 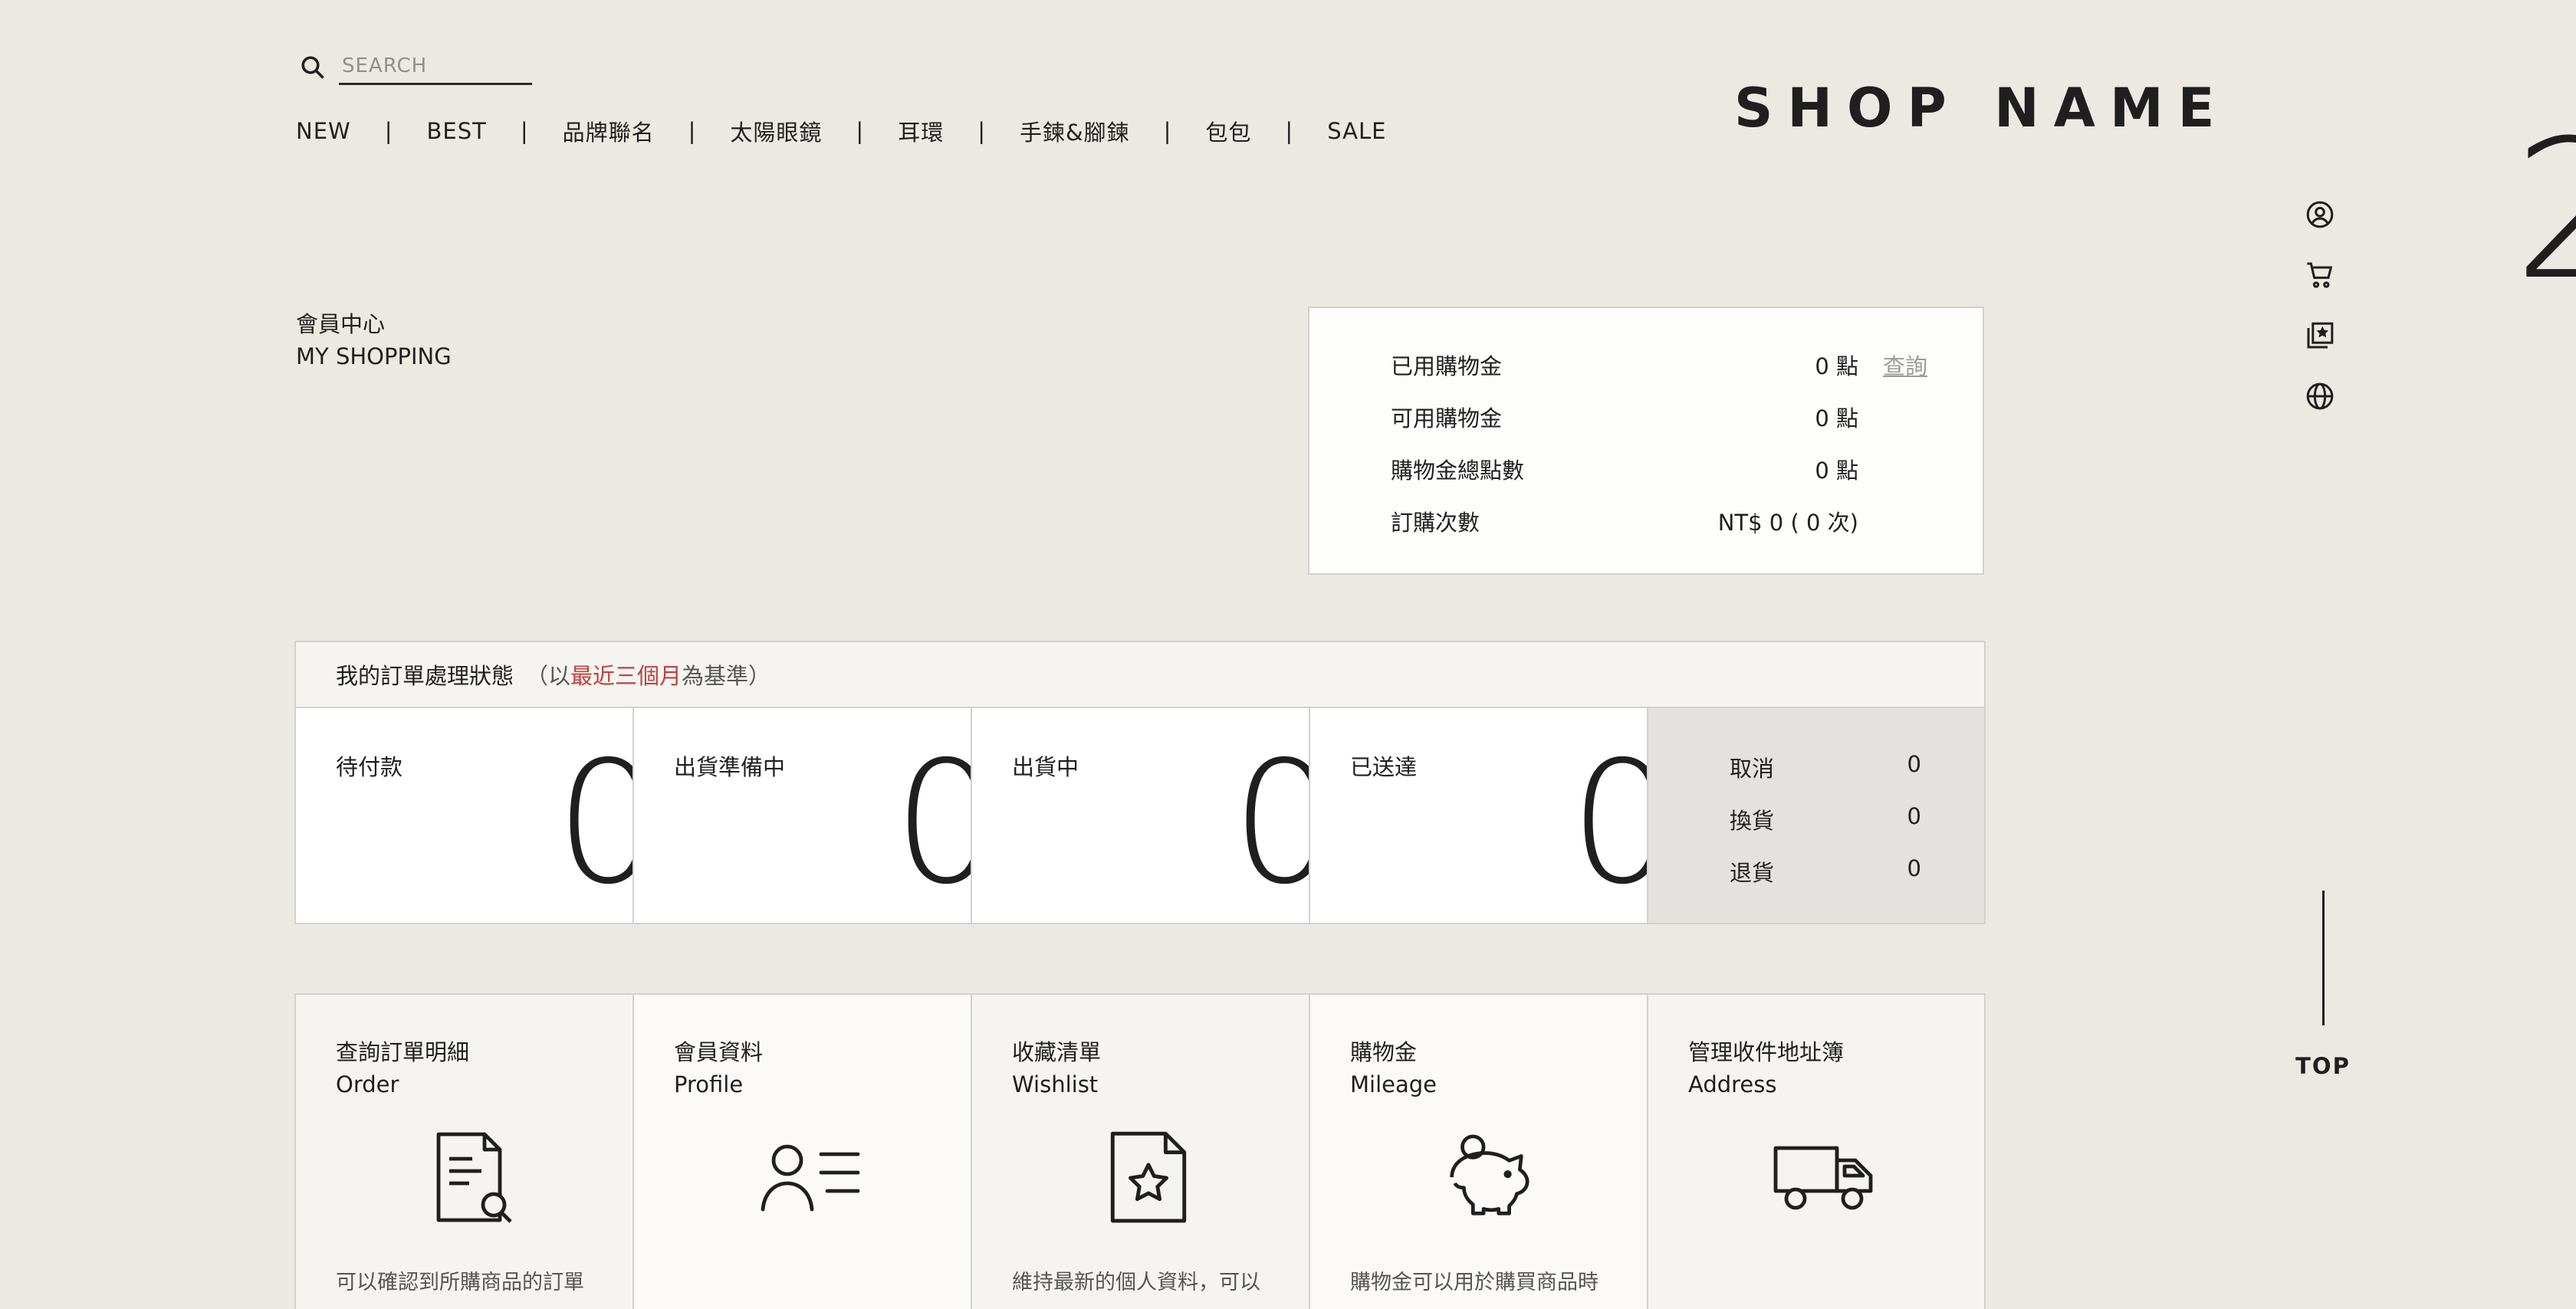 I want to click on card-title-en: Mileage, so click(x=1394, y=1084).